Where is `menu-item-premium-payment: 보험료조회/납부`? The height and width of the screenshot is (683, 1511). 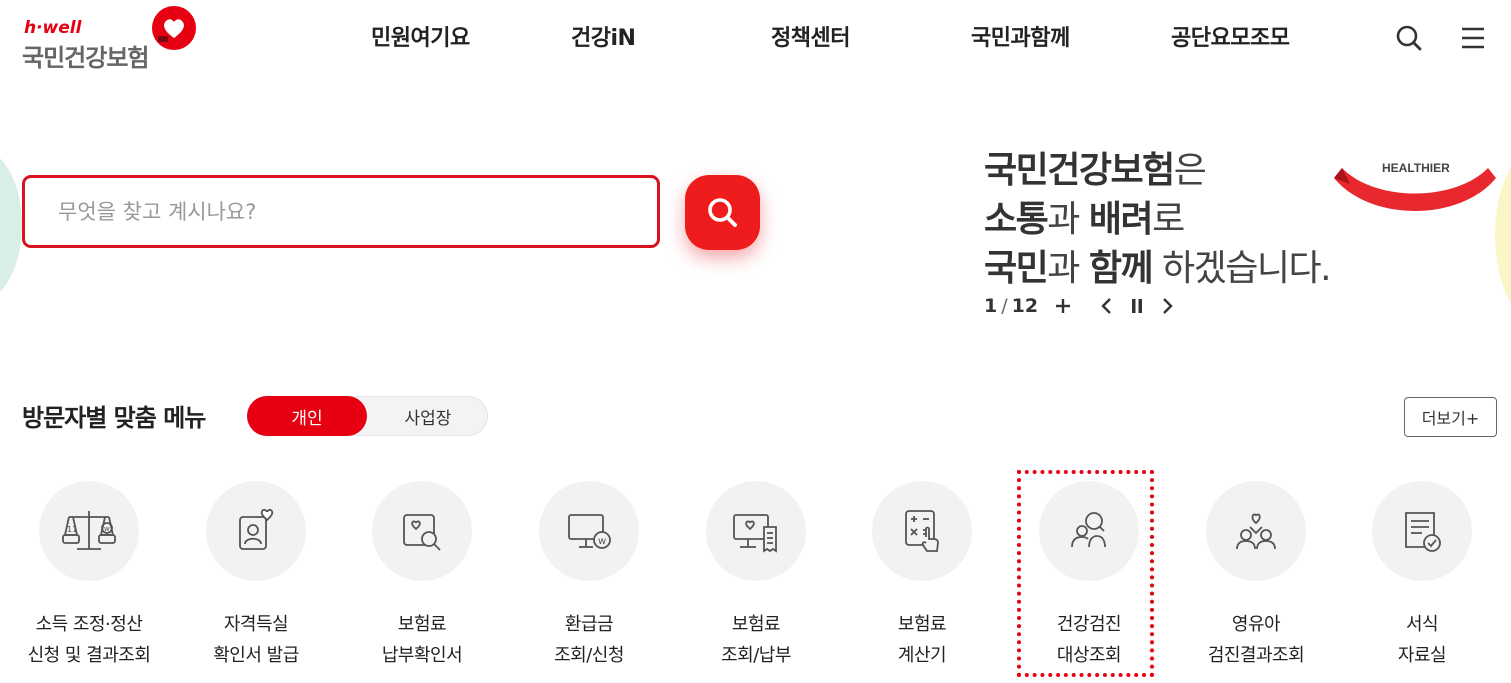 menu-item-premium-payment: 보험료조회/납부 is located at coordinates (756, 576).